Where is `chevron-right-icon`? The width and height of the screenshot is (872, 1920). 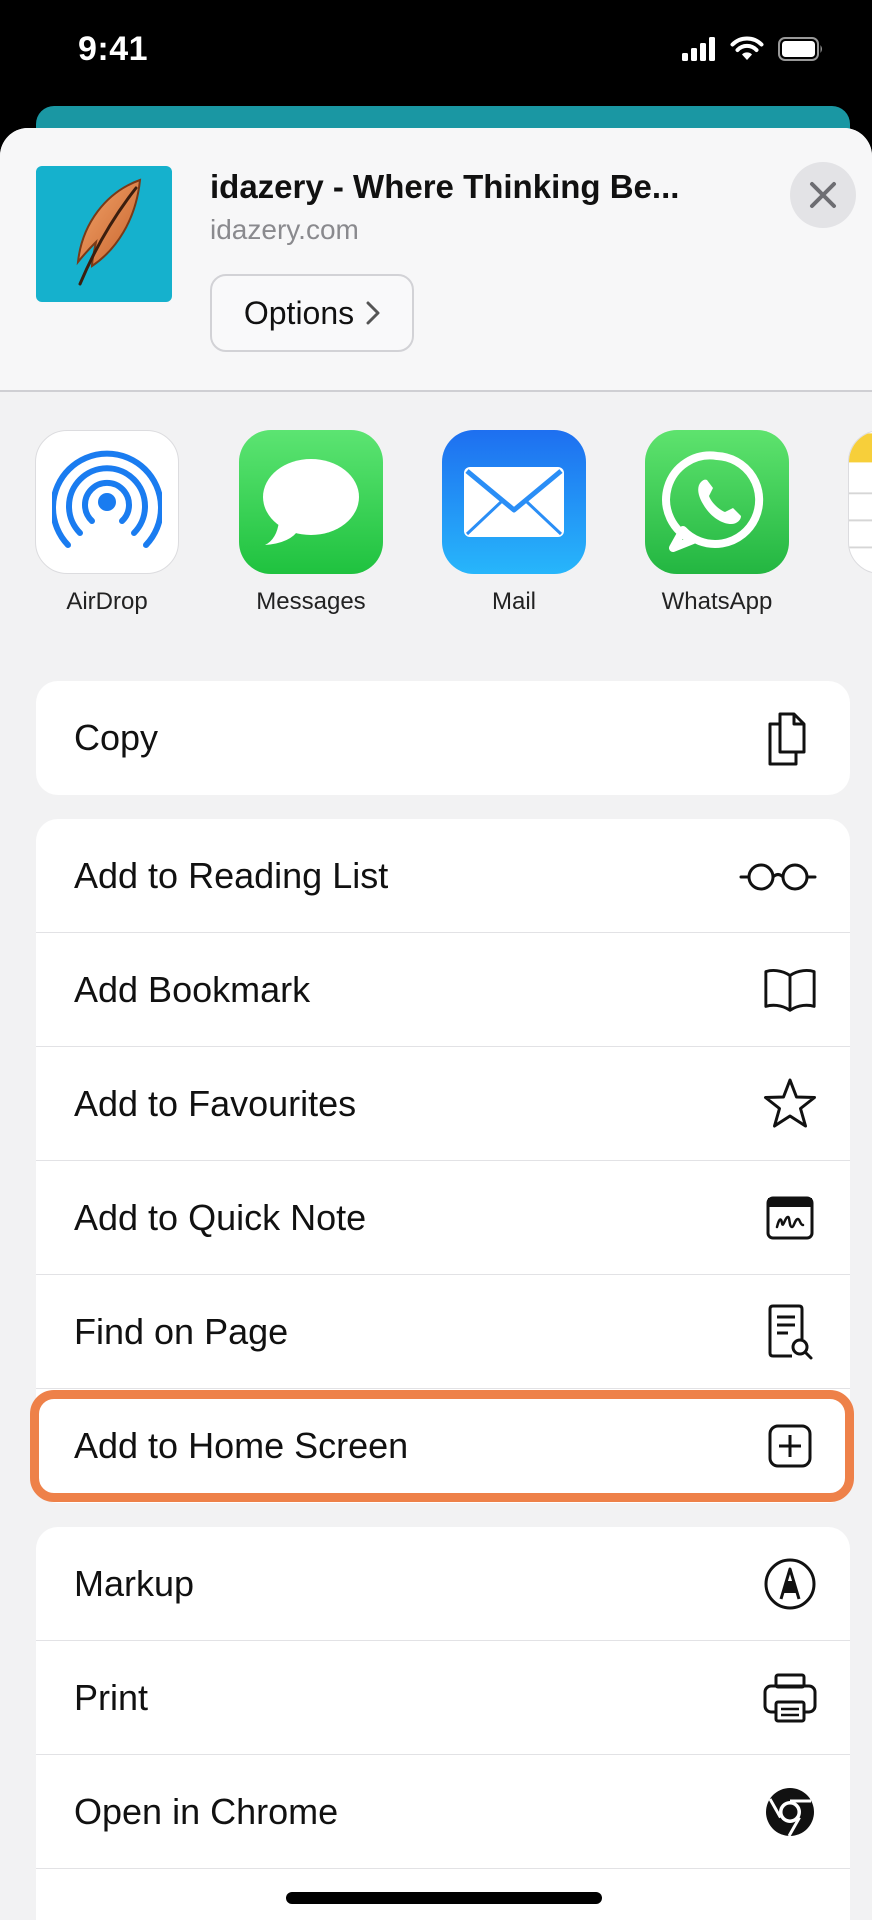
chevron-right-icon is located at coordinates (373, 313).